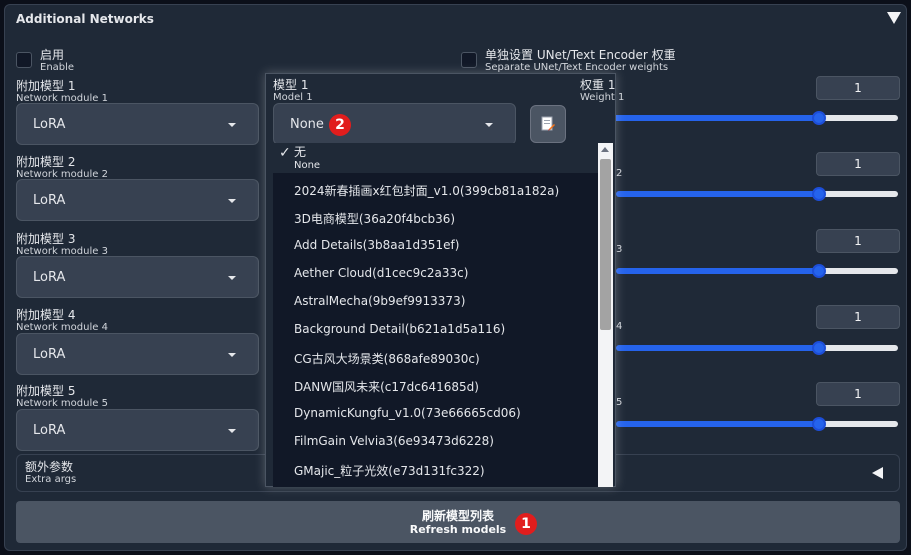  What do you see at coordinates (386, 386) in the screenshot?
I see `list-item: DANW国风未来(c17dc641685d)` at bounding box center [386, 386].